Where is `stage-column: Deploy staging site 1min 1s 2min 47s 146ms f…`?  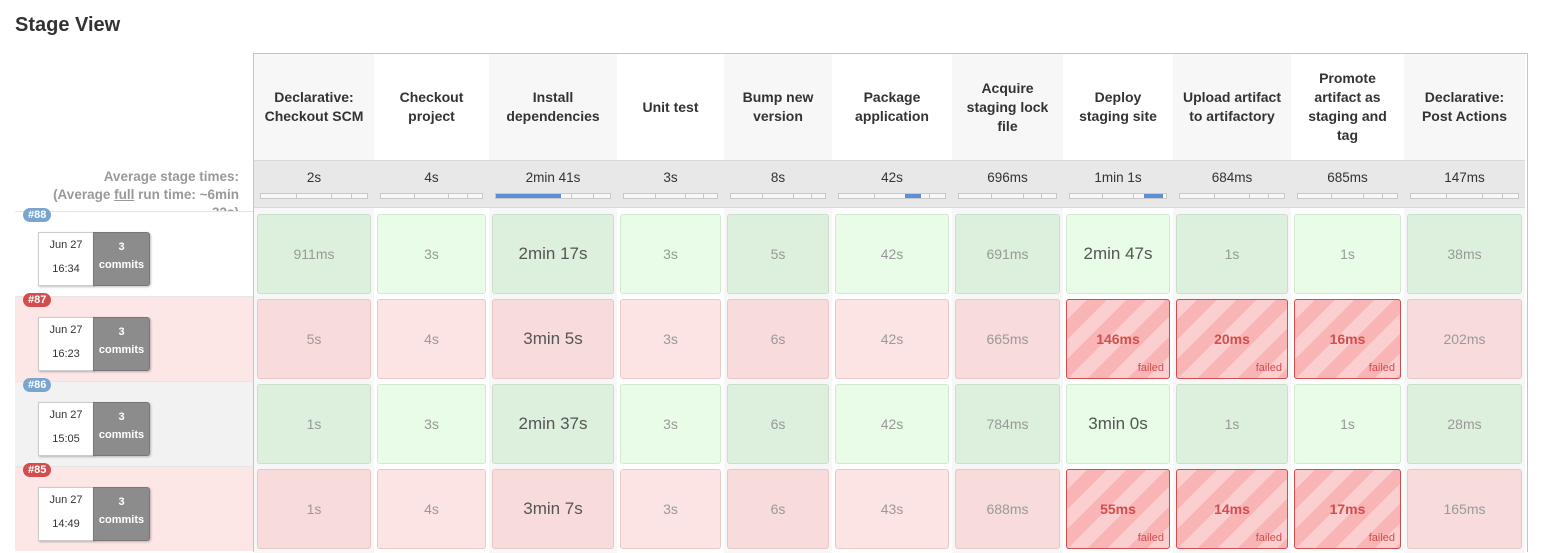
stage-column: Deploy staging site 1min 1s 2min 47s 146ms f… is located at coordinates (1118, 303).